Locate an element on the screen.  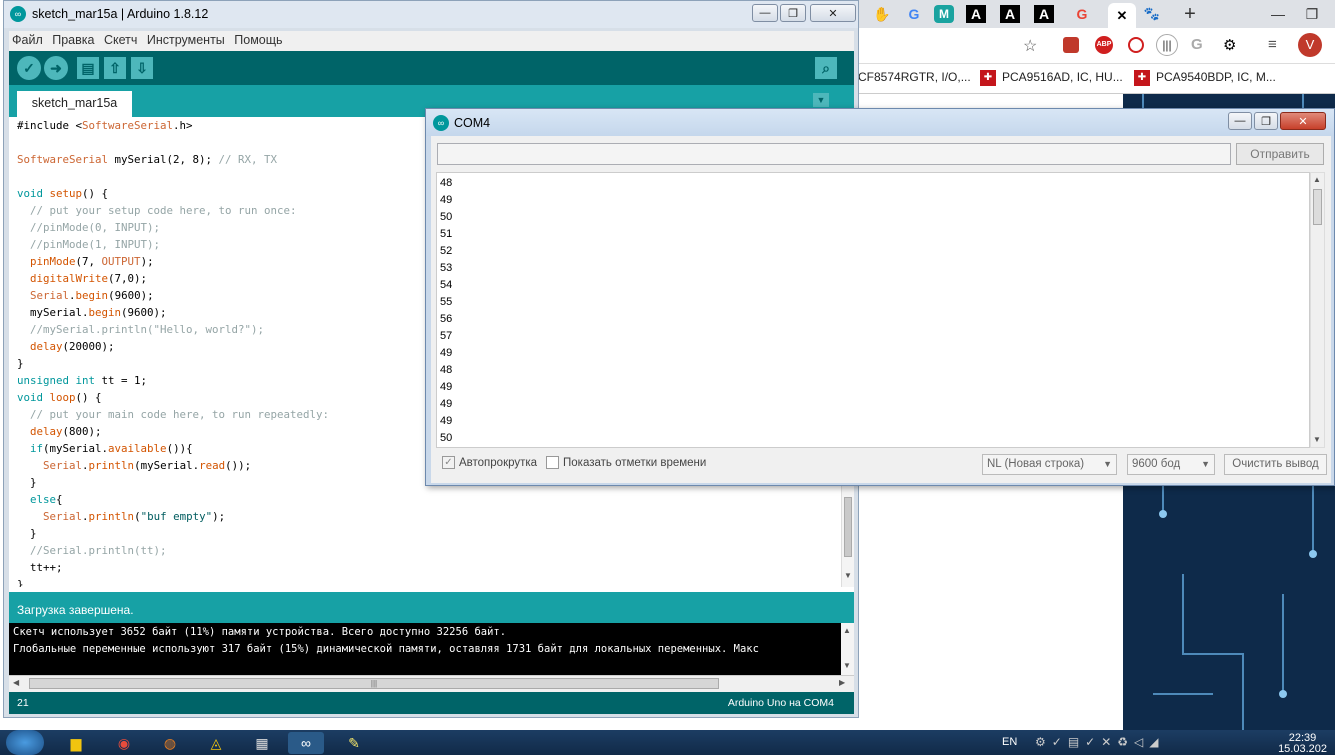
ide-title: sketch_mar15a | Arduino 1.8.12 is located at coordinates (120, 14).